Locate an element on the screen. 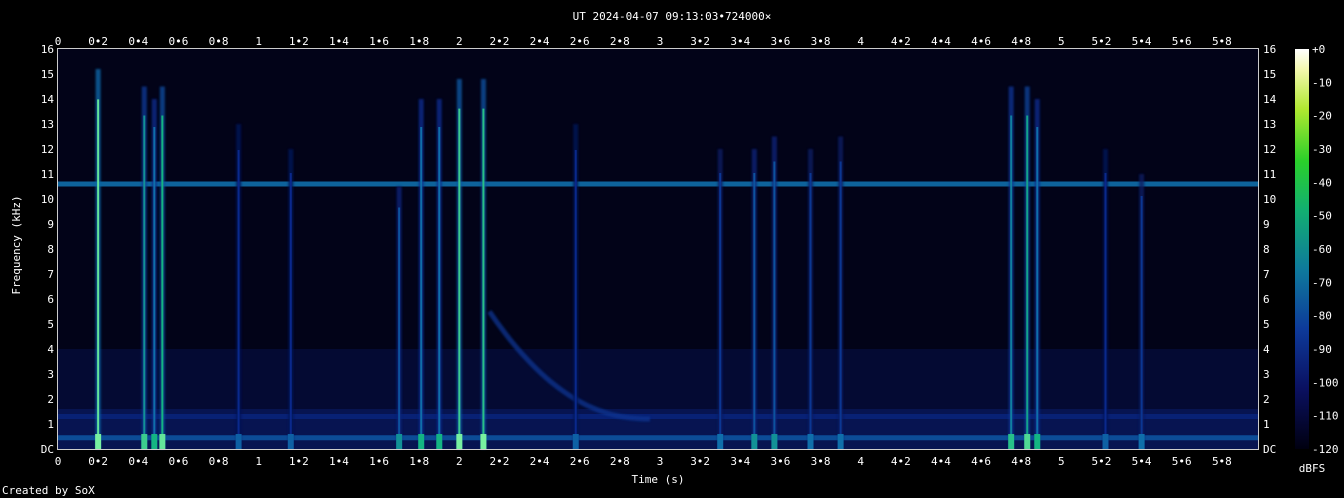 This screenshot has width=1344, height=498. x-bottom-tick-label: 2•4 is located at coordinates (540, 461).